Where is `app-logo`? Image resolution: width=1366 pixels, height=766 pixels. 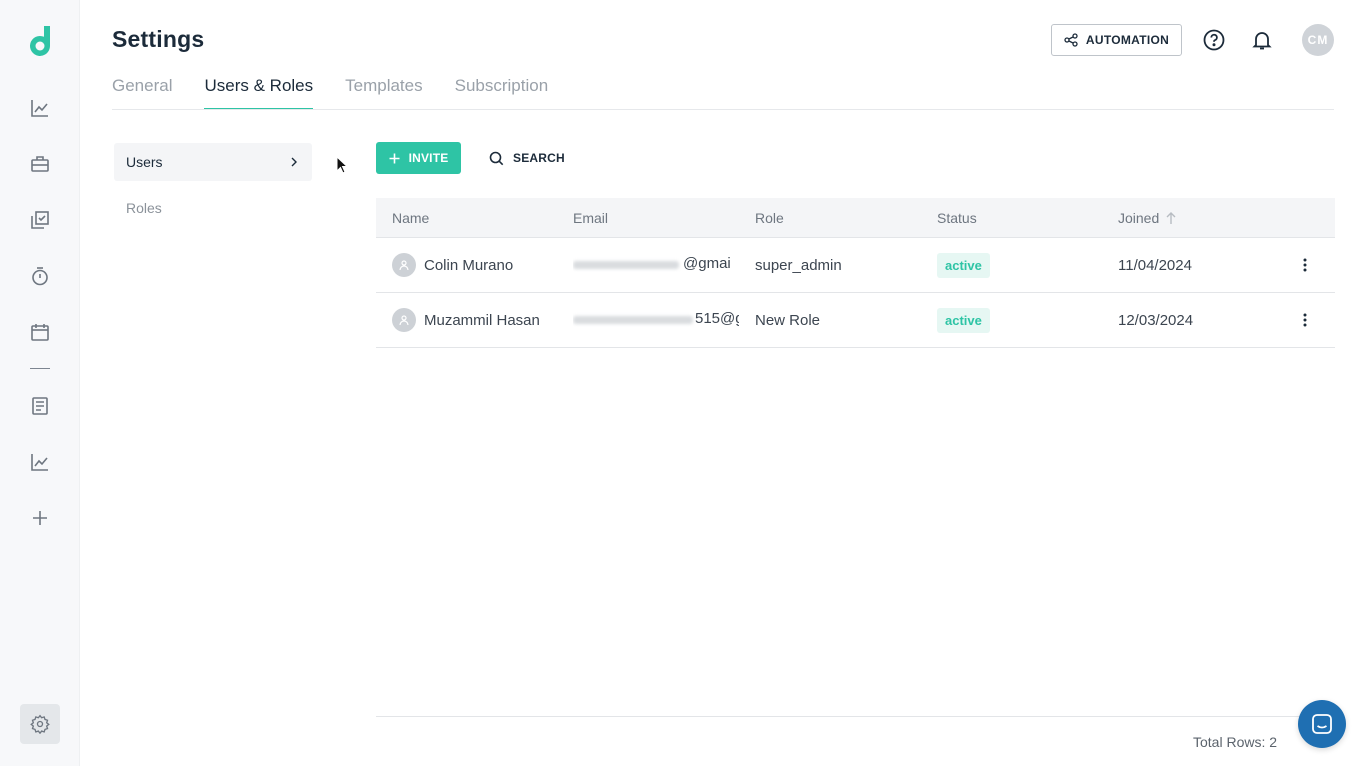
app-logo is located at coordinates (40, 41).